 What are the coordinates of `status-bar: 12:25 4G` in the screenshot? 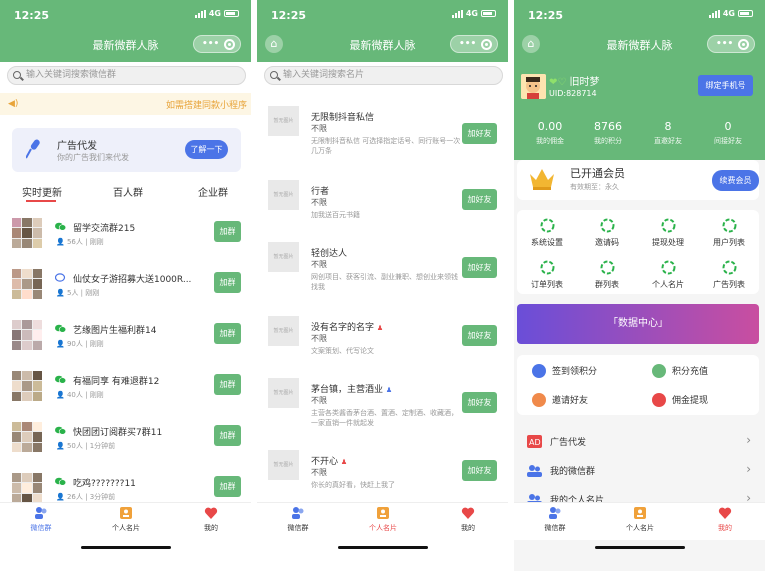 It's located at (382, 16).